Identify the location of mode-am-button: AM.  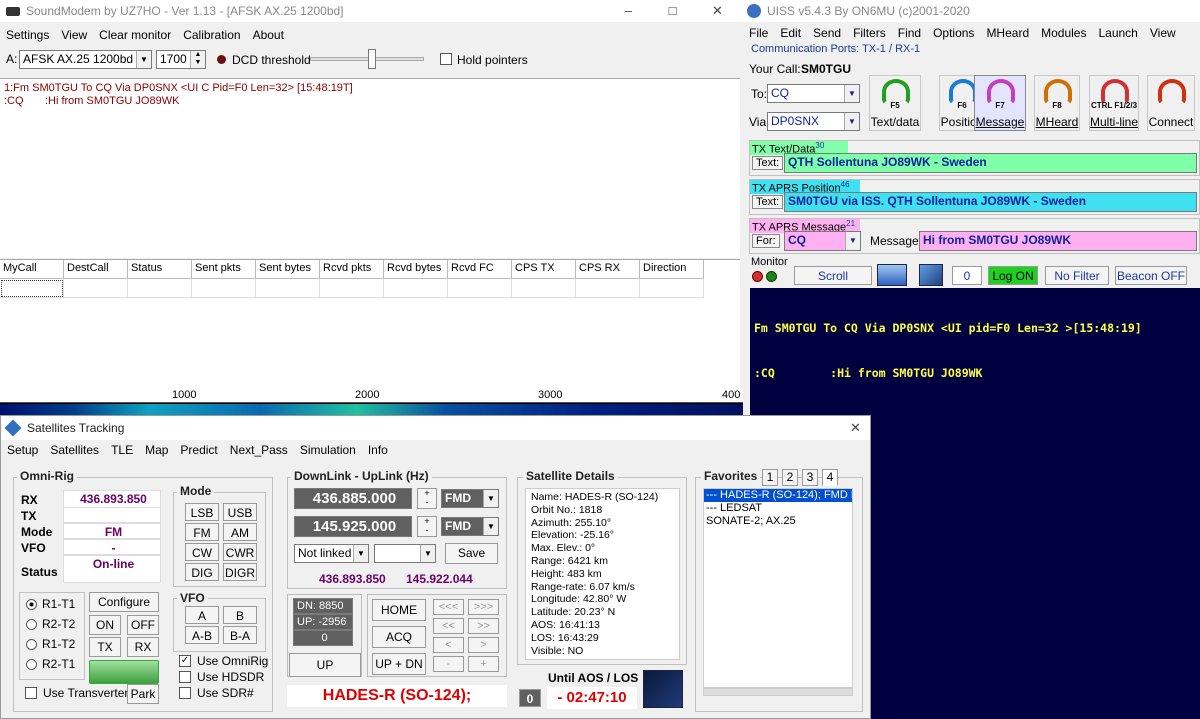
(240, 532).